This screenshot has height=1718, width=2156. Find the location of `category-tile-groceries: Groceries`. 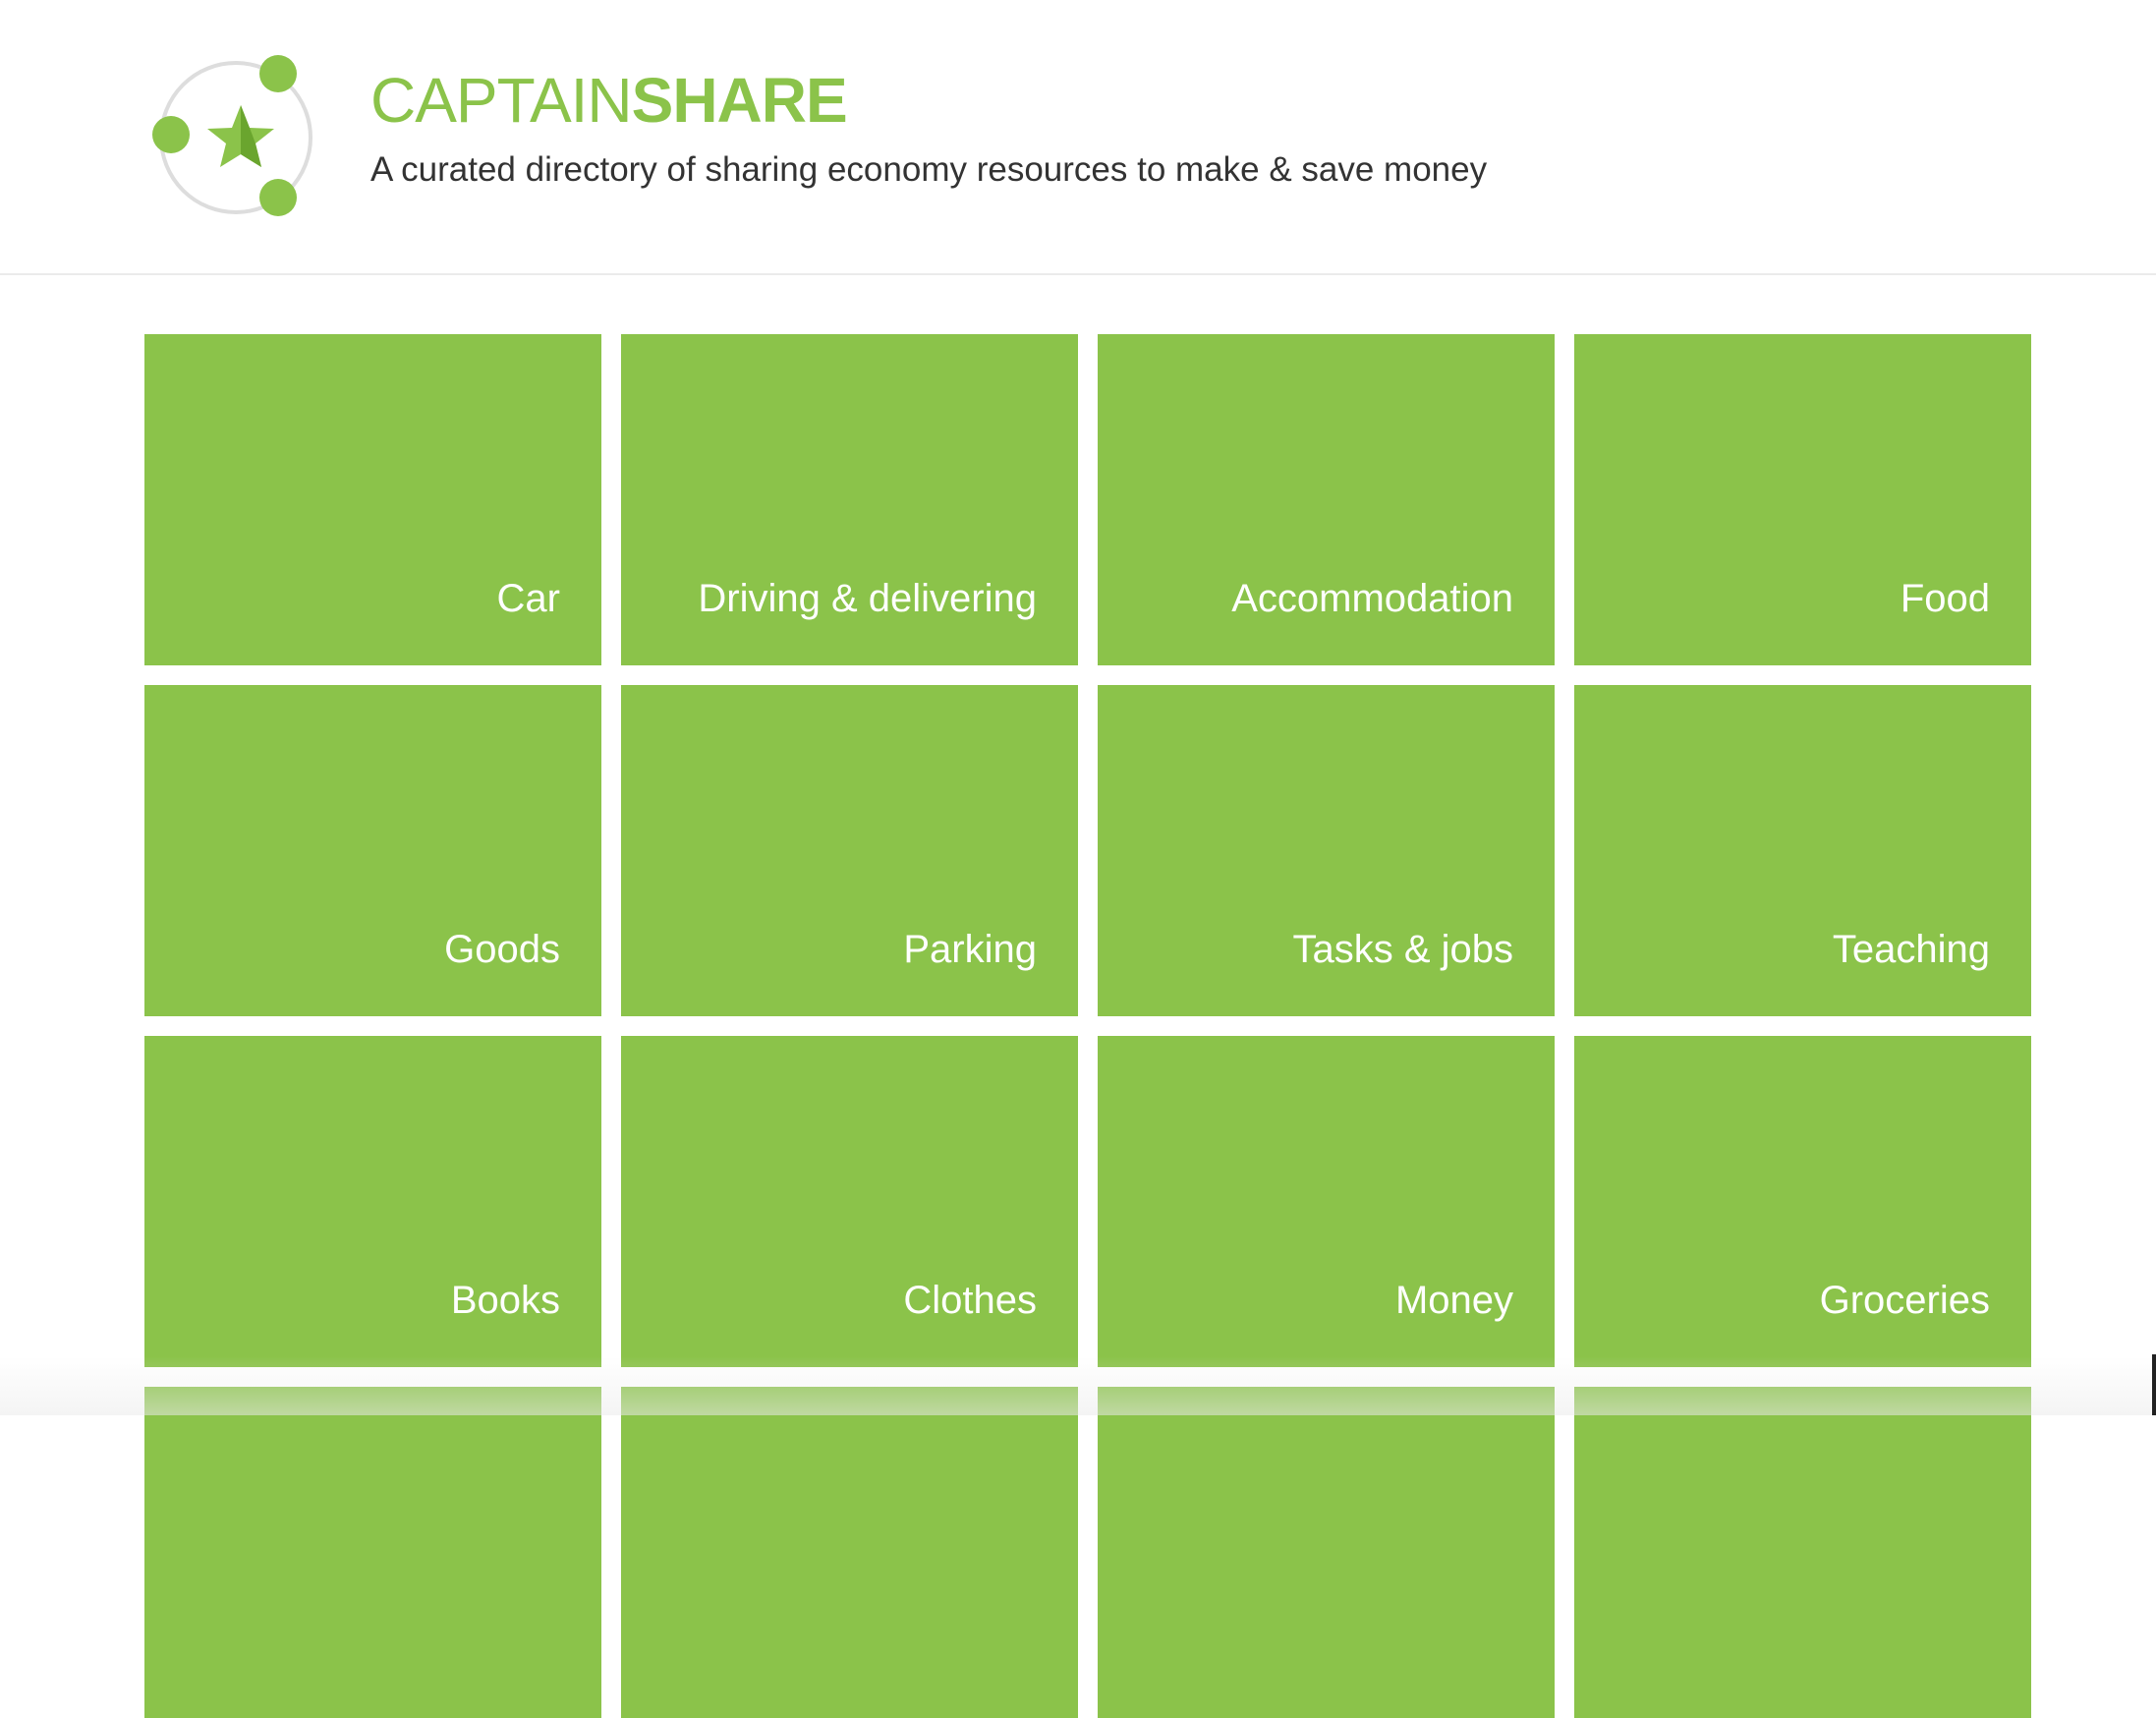

category-tile-groceries: Groceries is located at coordinates (1802, 1201).